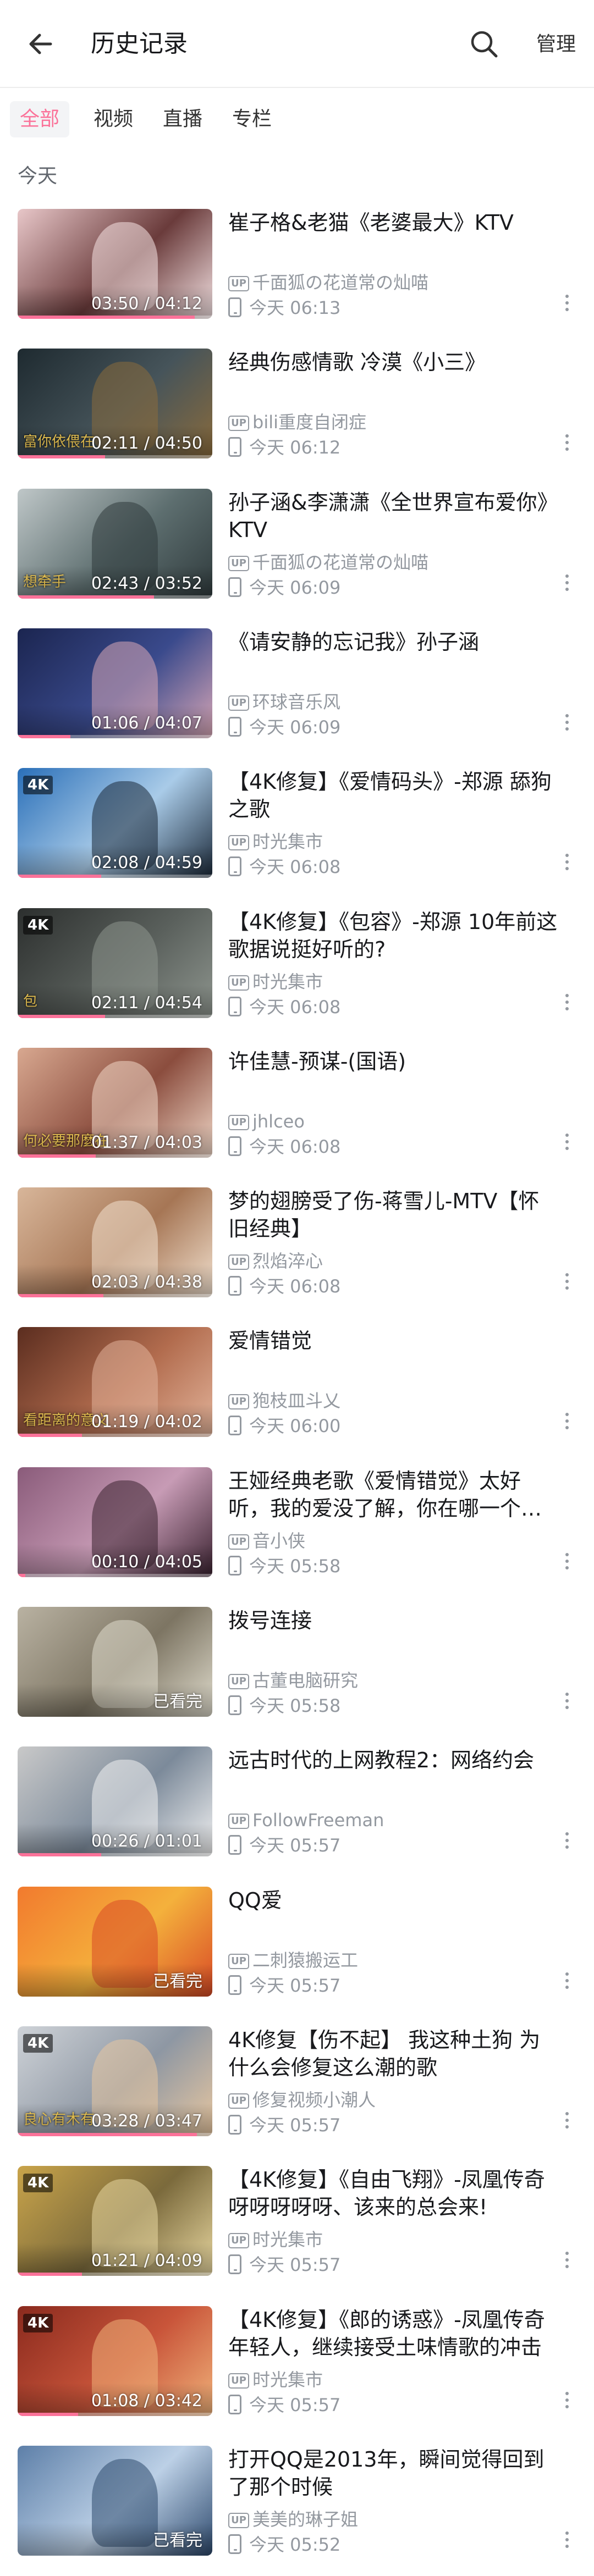  Describe the element at coordinates (177, 1701) in the screenshot. I see `watch-duration: 已看完` at that location.